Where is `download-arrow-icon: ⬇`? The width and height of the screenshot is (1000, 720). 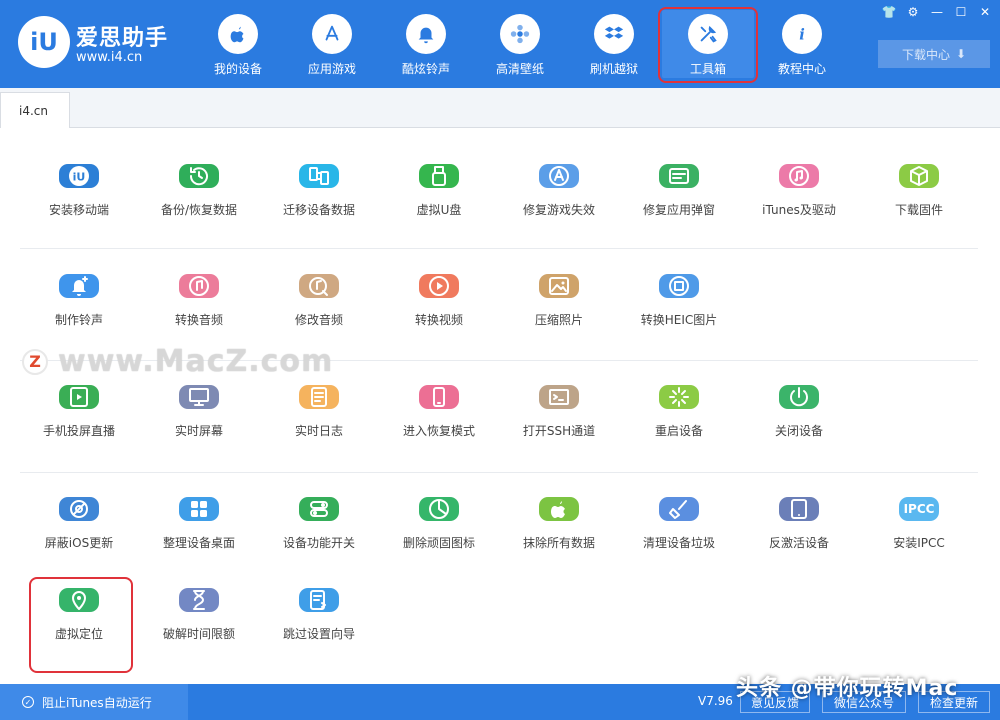 download-arrow-icon: ⬇ is located at coordinates (961, 54).